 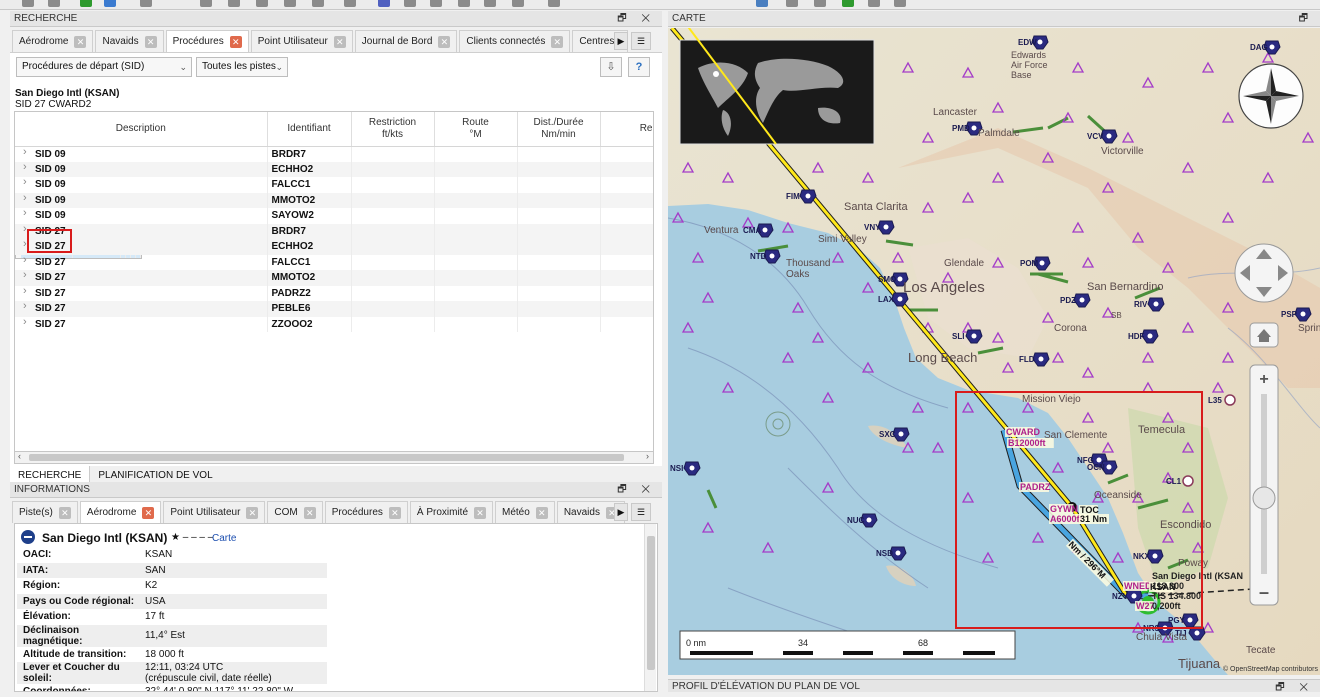 I want to click on table-row: SID 27ZZOOO2, so click(x=334, y=324).